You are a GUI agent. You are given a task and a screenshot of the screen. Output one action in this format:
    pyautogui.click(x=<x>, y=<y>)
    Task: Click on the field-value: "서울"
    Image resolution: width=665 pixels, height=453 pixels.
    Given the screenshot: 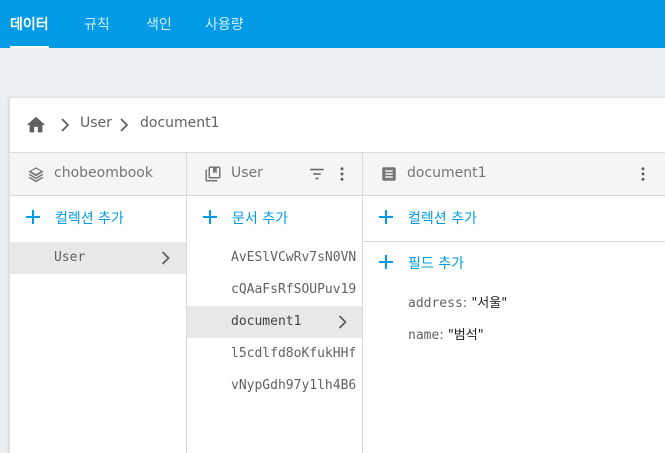 What is the action you would take?
    pyautogui.click(x=489, y=303)
    